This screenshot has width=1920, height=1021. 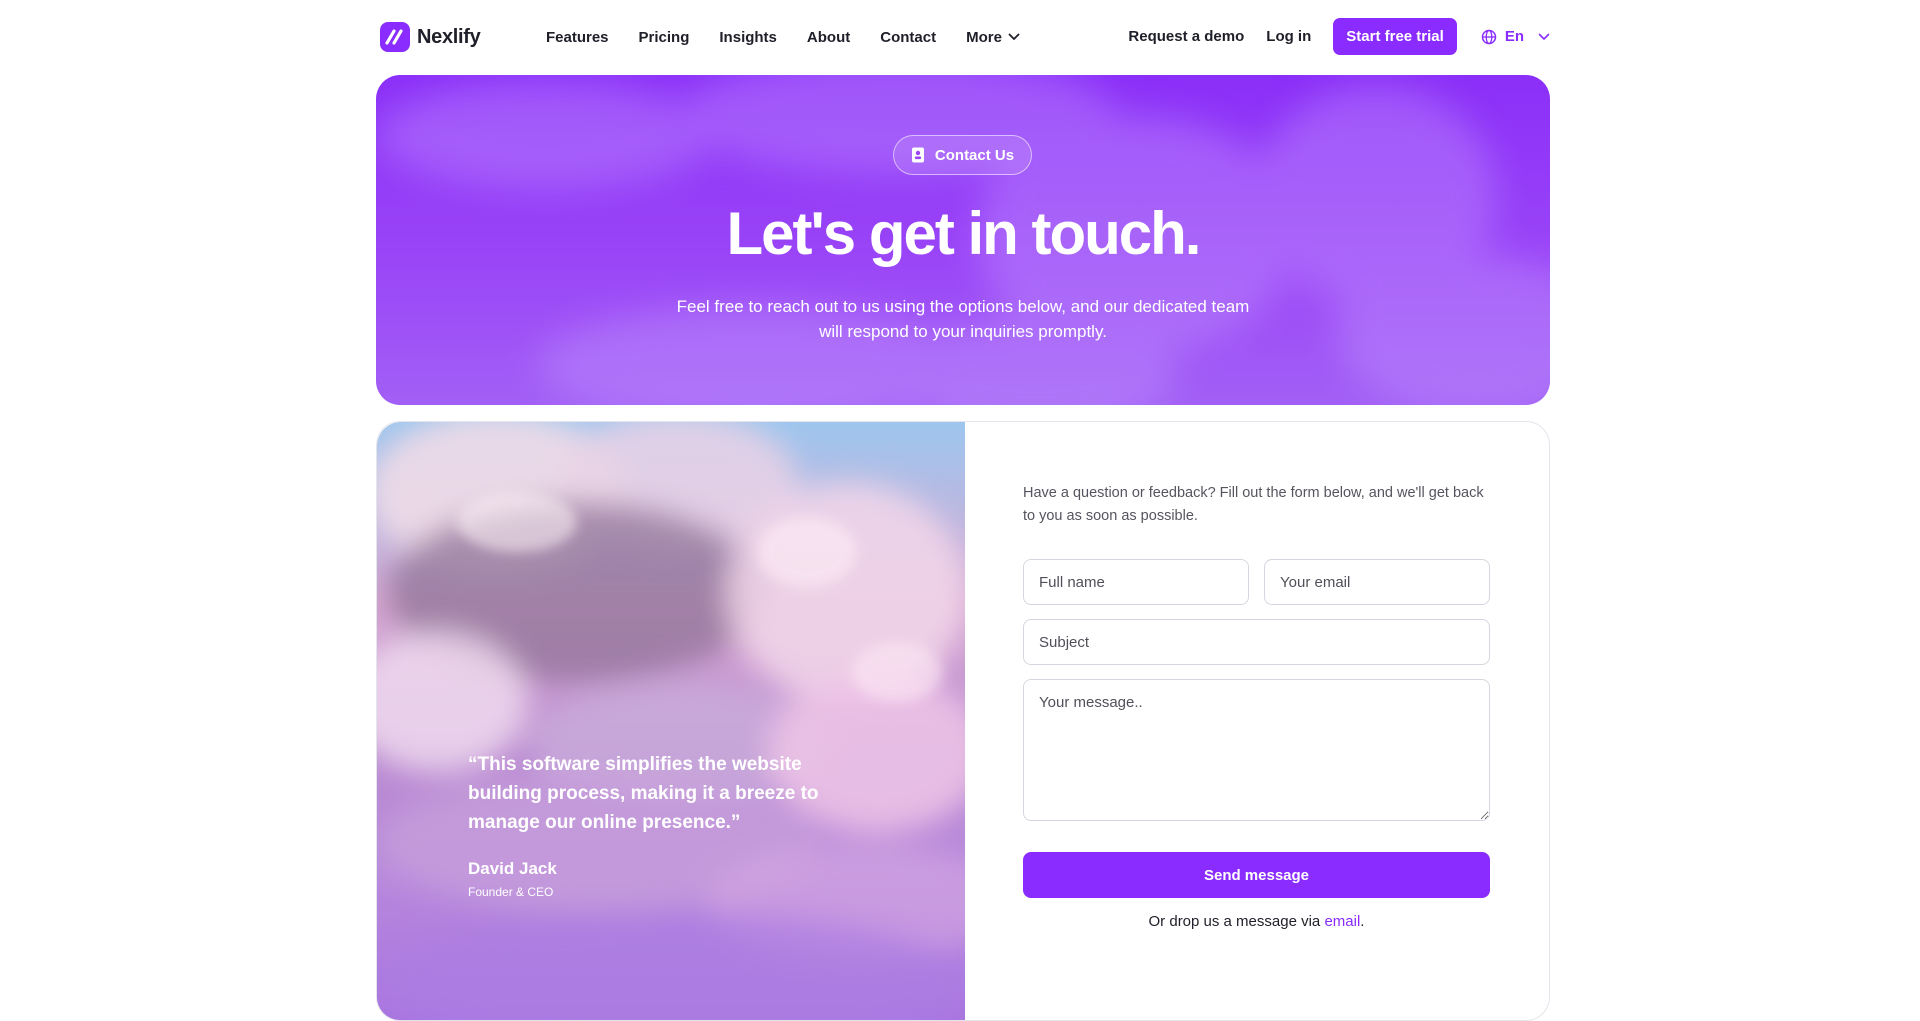 I want to click on pill-label: Contact Us, so click(x=974, y=155).